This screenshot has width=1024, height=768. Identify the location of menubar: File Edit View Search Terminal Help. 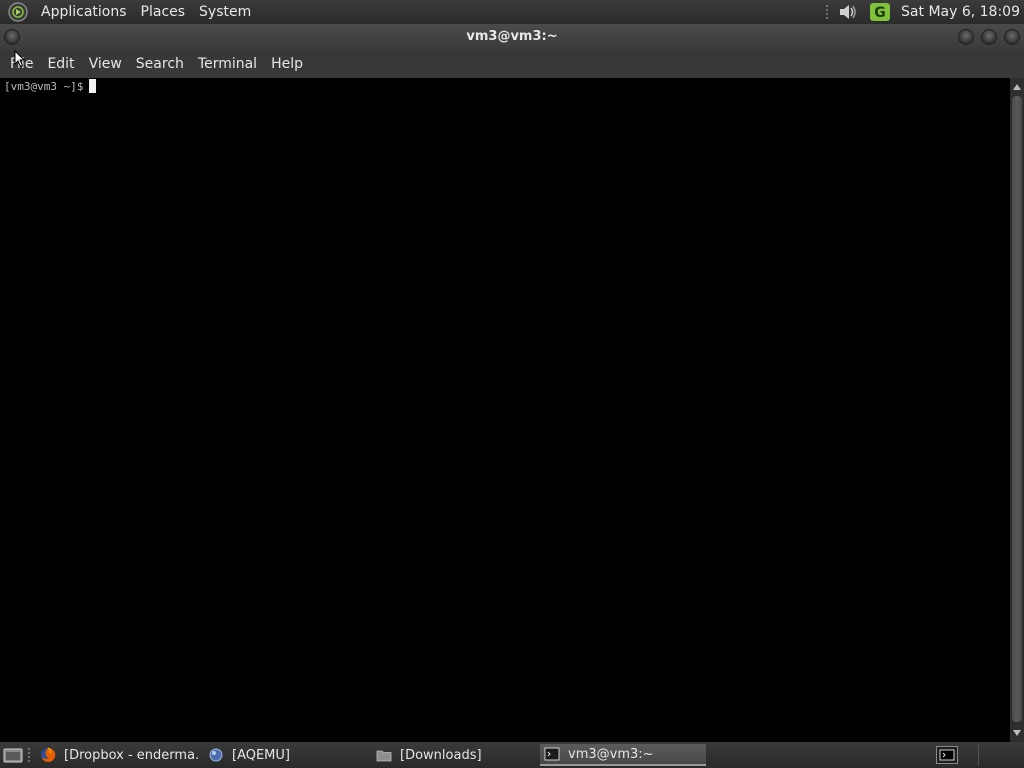
(512, 64).